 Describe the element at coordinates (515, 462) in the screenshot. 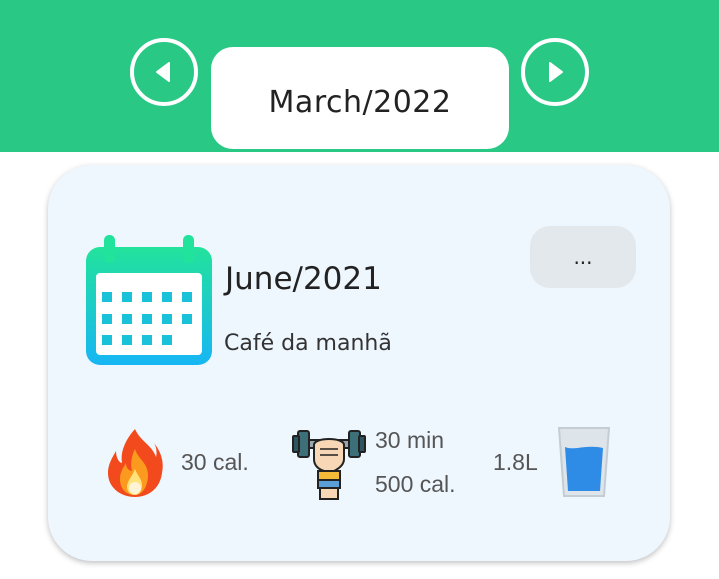

I see `water-value: 1.8L` at that location.